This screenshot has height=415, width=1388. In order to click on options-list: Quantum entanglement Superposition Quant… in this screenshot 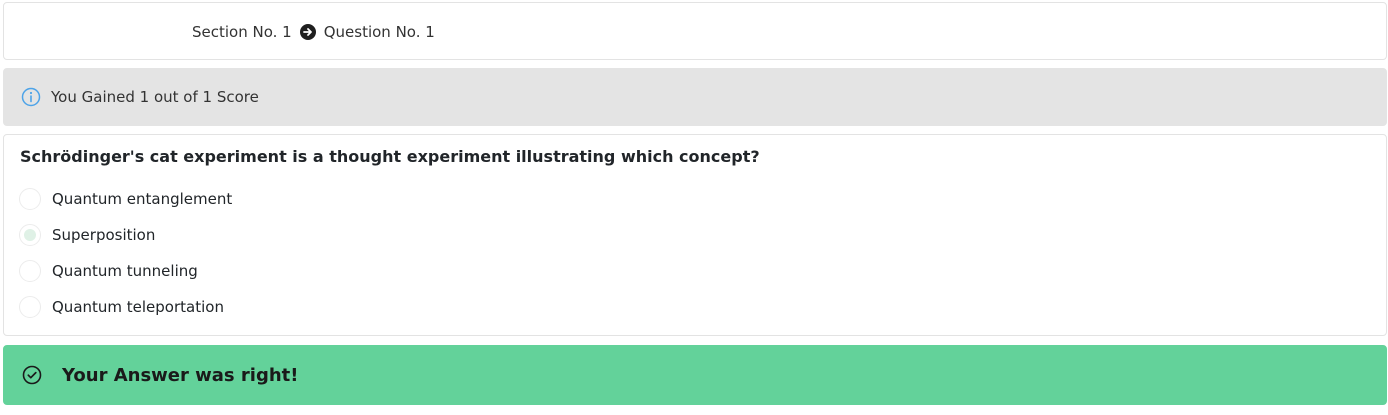, I will do `click(125, 253)`.